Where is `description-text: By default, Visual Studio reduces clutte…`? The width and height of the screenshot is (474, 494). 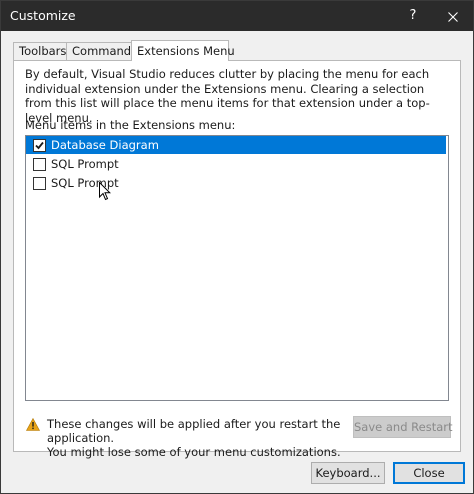
description-text: By default, Visual Studio reduces clutte… is located at coordinates (227, 96).